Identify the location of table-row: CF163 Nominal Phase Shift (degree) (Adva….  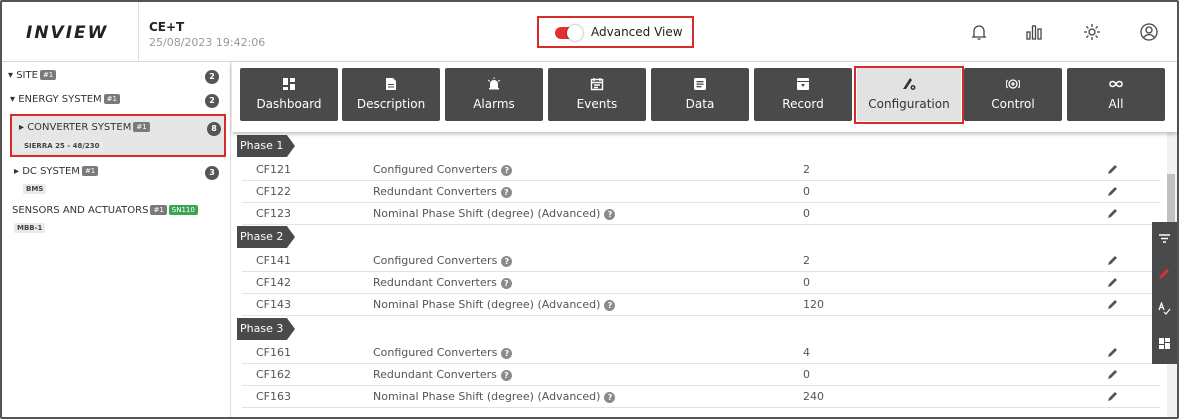
(701, 397).